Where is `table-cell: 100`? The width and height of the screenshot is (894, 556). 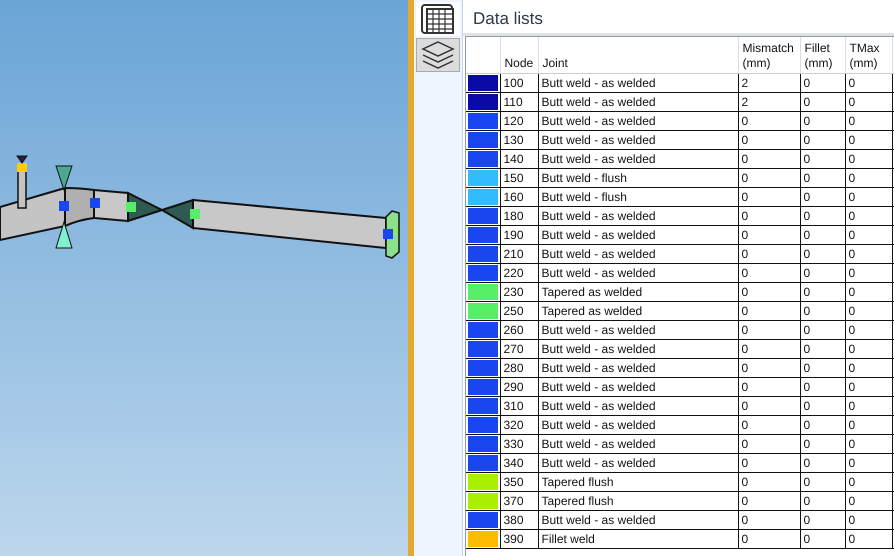 table-cell: 100 is located at coordinates (519, 82).